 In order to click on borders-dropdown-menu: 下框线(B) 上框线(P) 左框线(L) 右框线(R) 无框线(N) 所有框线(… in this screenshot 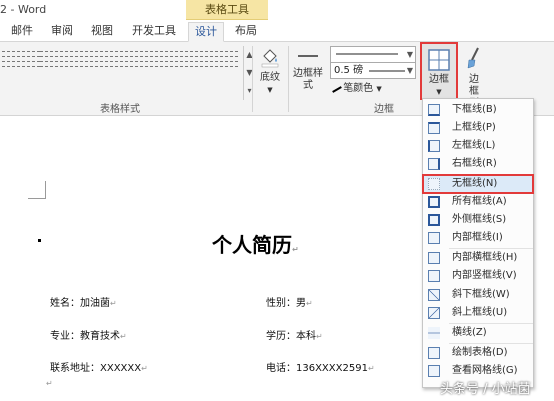, I will do `click(478, 243)`.